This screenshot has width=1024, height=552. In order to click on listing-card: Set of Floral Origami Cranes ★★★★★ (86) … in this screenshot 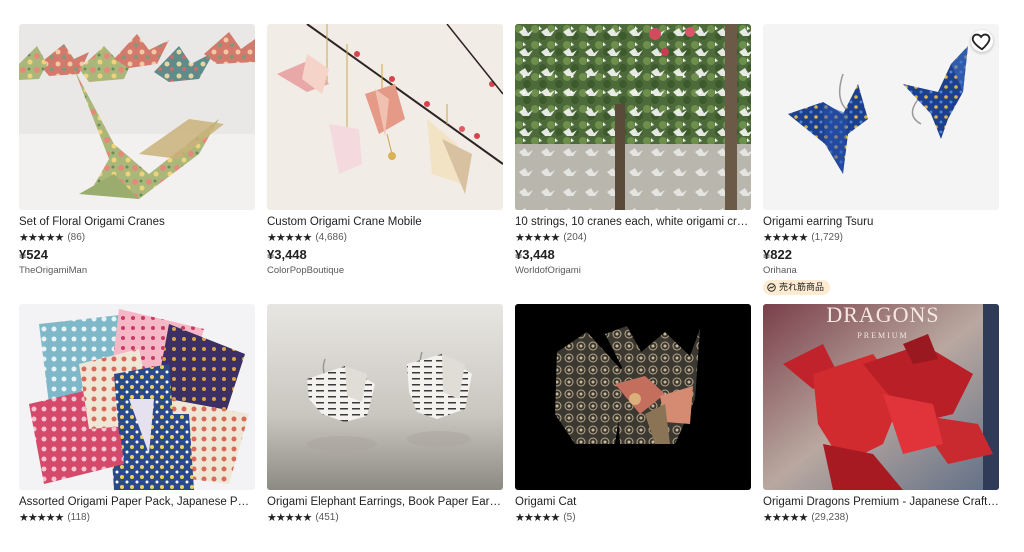, I will do `click(137, 150)`.